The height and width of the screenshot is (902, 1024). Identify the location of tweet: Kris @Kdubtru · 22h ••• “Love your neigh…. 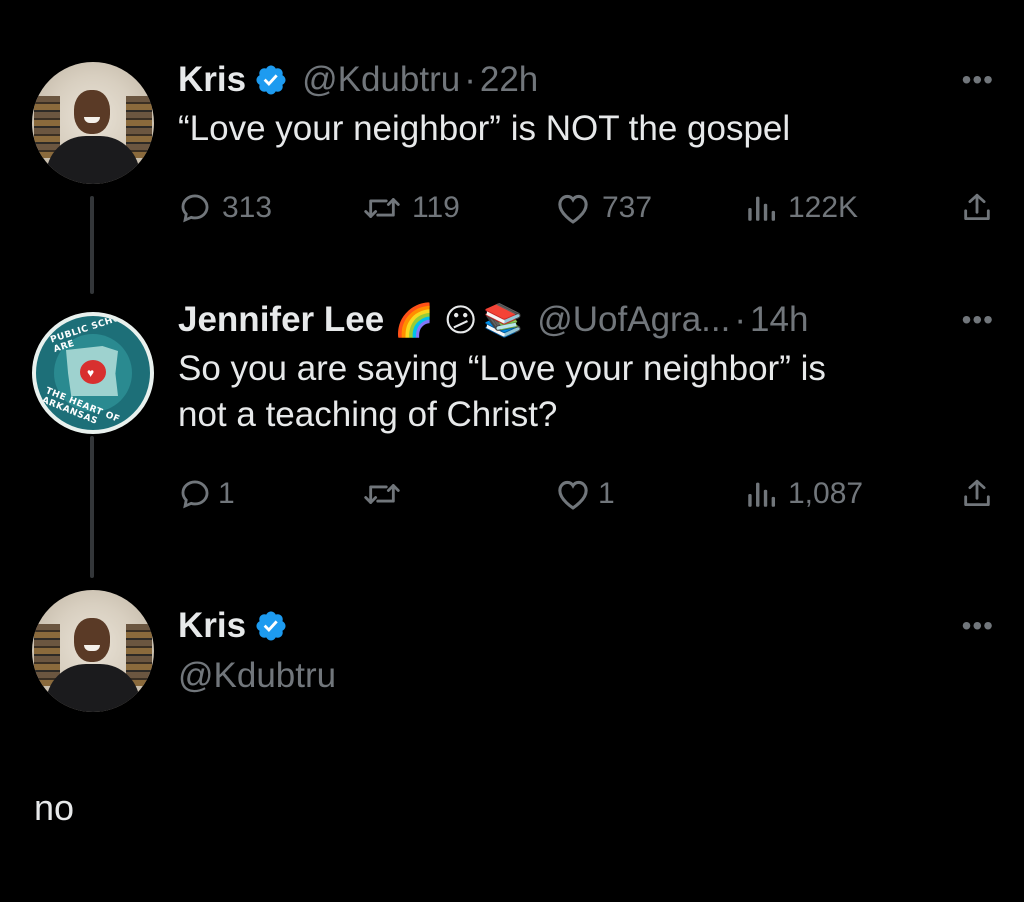
(586, 141).